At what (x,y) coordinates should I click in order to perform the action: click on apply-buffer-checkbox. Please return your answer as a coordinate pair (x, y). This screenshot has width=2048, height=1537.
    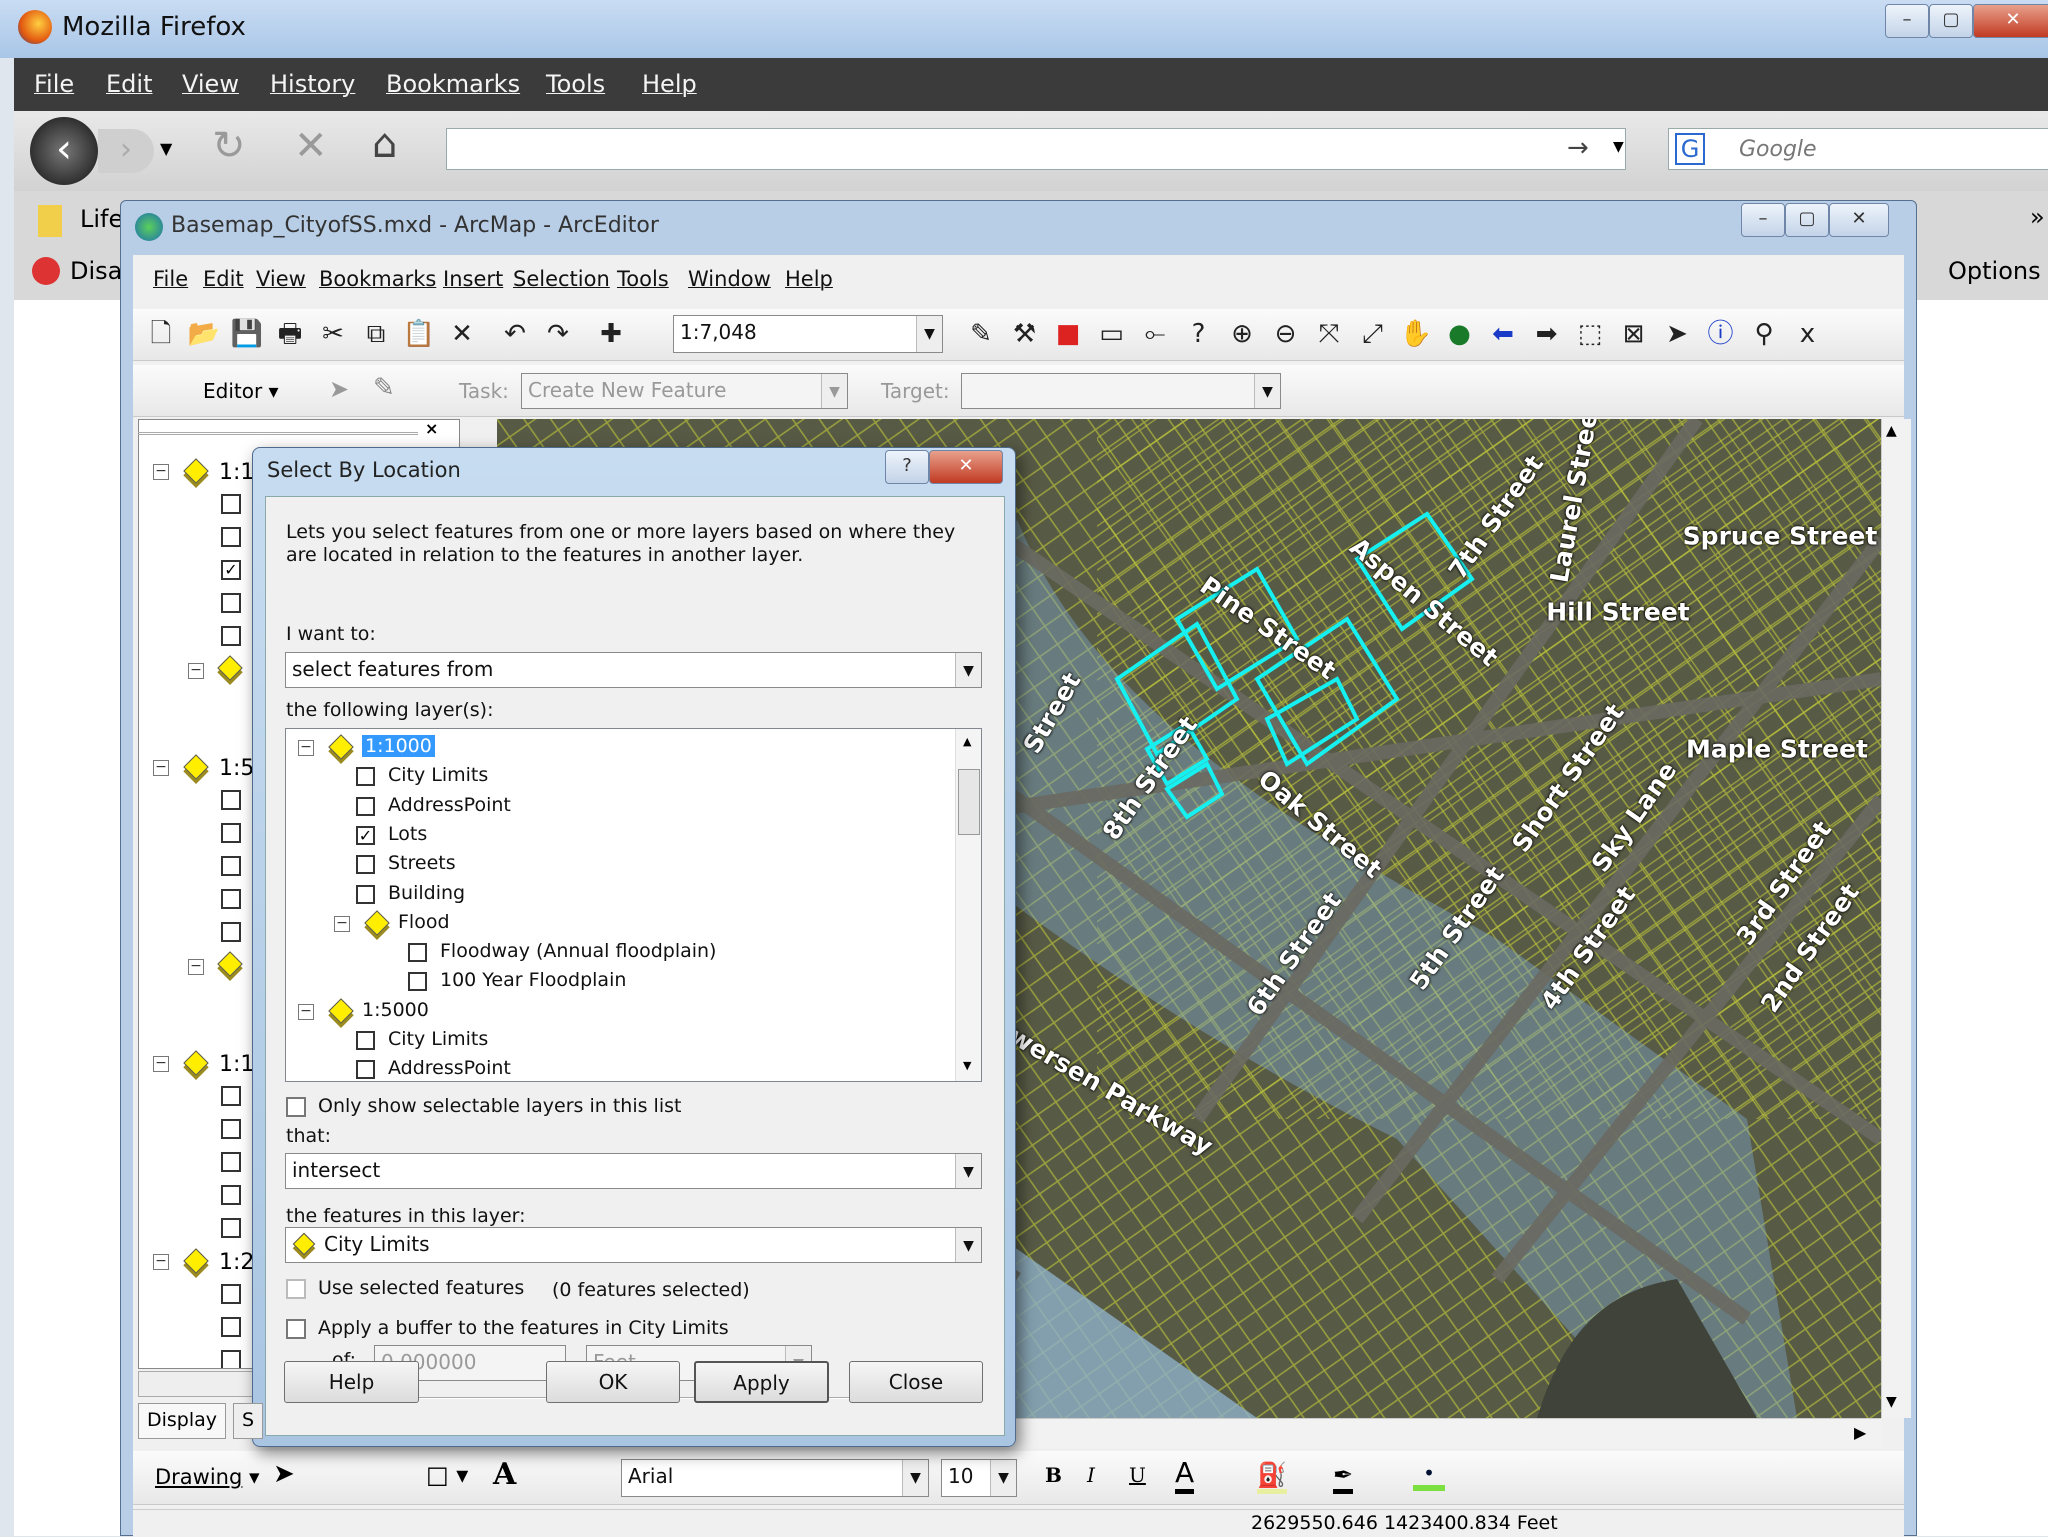
    Looking at the image, I should click on (296, 1329).